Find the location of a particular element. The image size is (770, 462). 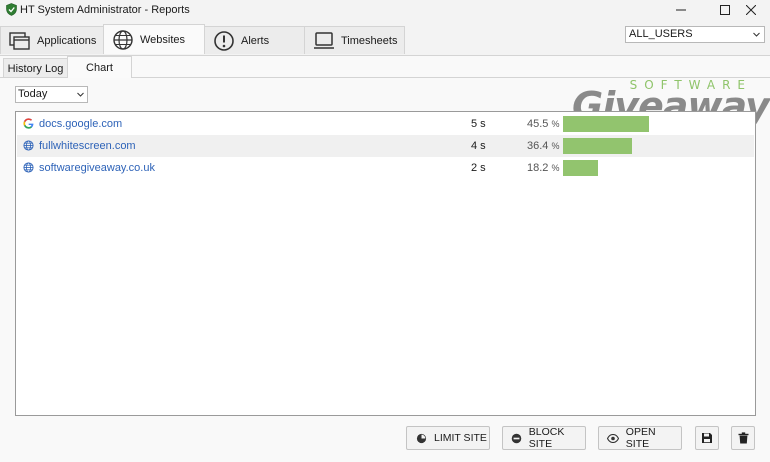

open-site-button: OPEN SITE is located at coordinates (640, 438).